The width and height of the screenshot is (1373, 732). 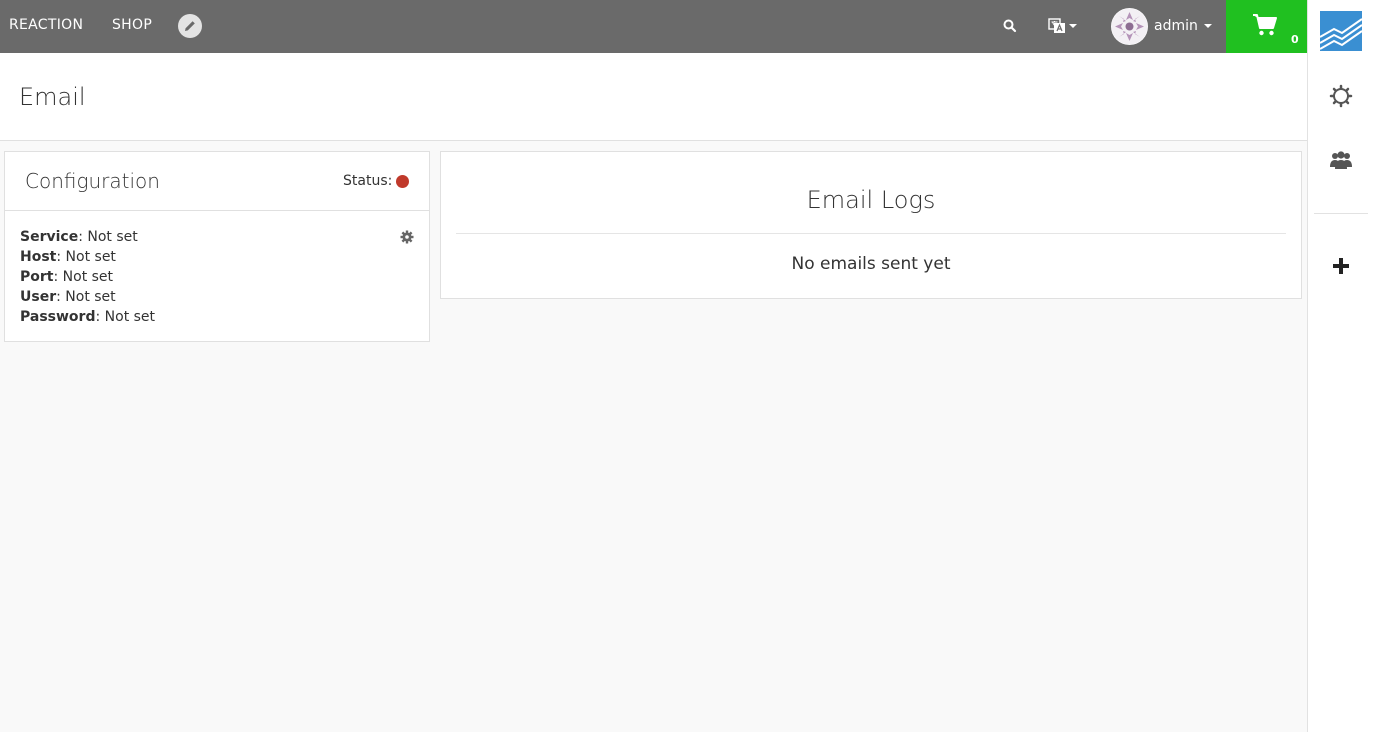 What do you see at coordinates (1295, 39) in the screenshot?
I see `cart-count-badge: 0` at bounding box center [1295, 39].